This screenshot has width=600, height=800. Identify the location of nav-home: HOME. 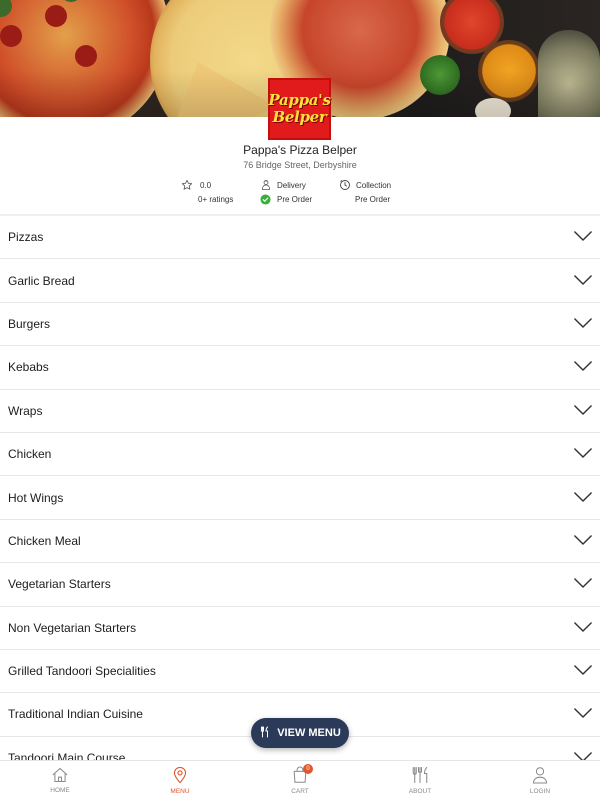
(60, 780).